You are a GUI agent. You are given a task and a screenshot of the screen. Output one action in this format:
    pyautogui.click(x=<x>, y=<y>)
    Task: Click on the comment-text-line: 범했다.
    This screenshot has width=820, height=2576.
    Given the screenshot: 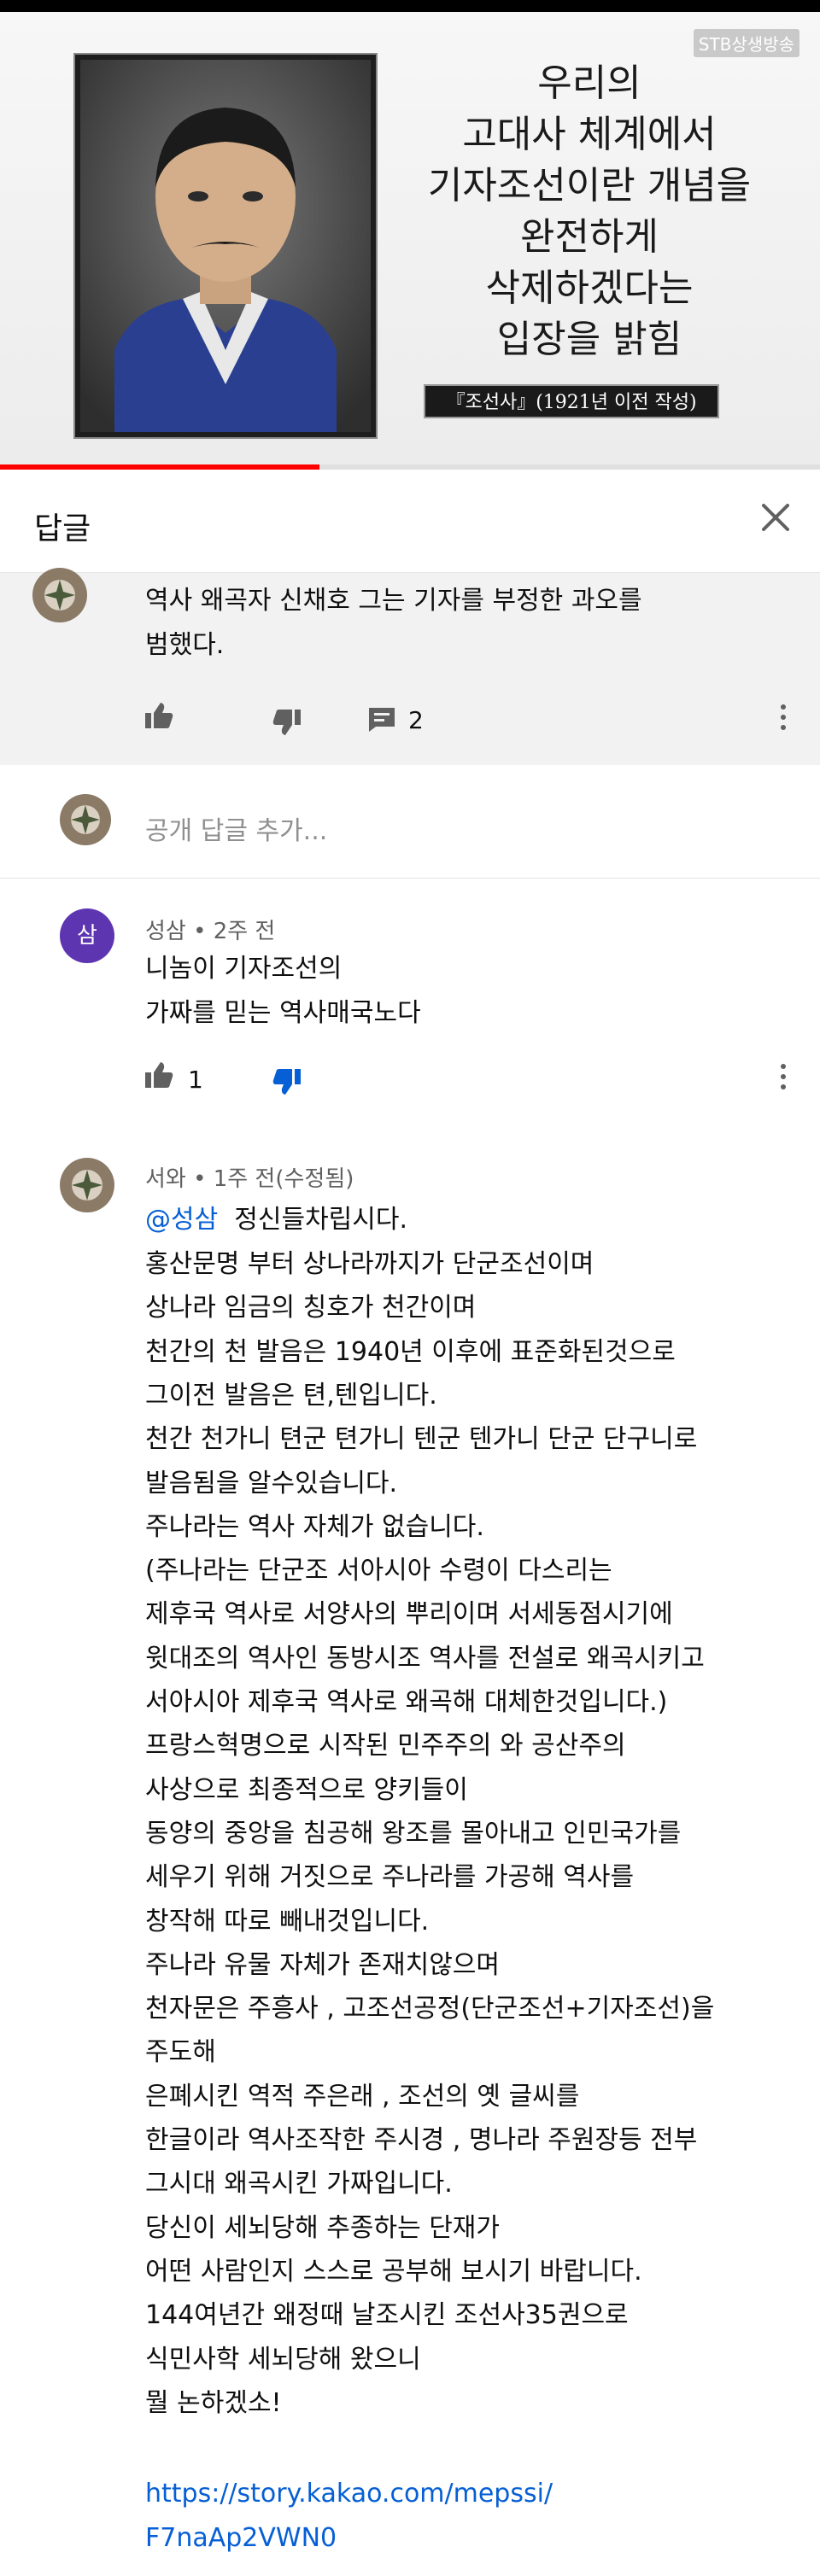 What is the action you would take?
    pyautogui.click(x=185, y=645)
    